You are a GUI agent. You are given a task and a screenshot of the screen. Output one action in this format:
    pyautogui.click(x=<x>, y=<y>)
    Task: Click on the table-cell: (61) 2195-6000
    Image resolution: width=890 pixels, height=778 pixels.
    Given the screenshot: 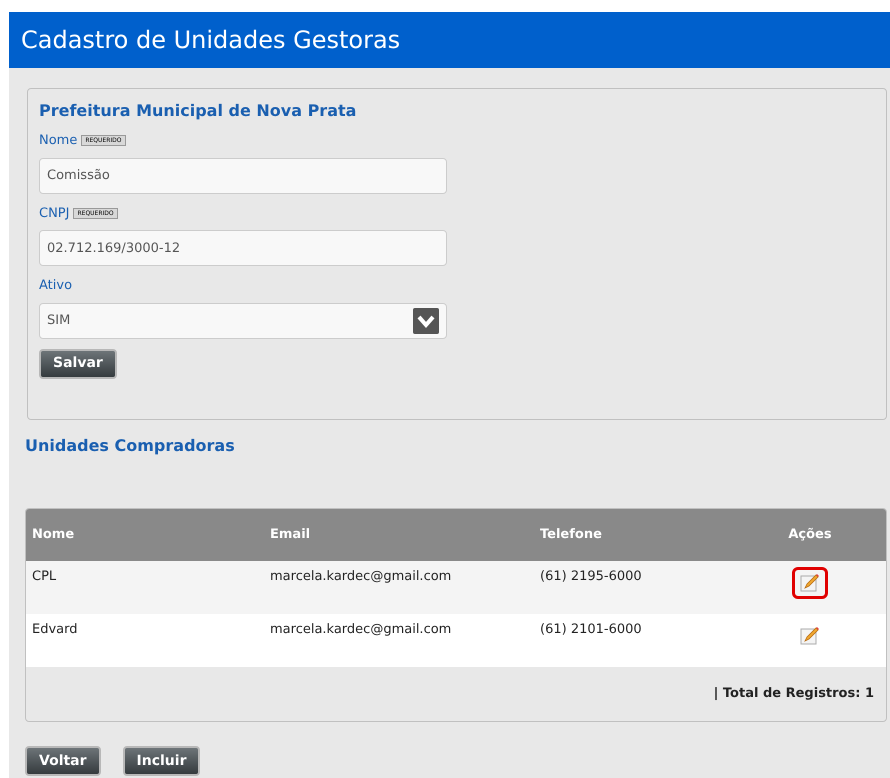 What is the action you would take?
    pyautogui.click(x=591, y=576)
    